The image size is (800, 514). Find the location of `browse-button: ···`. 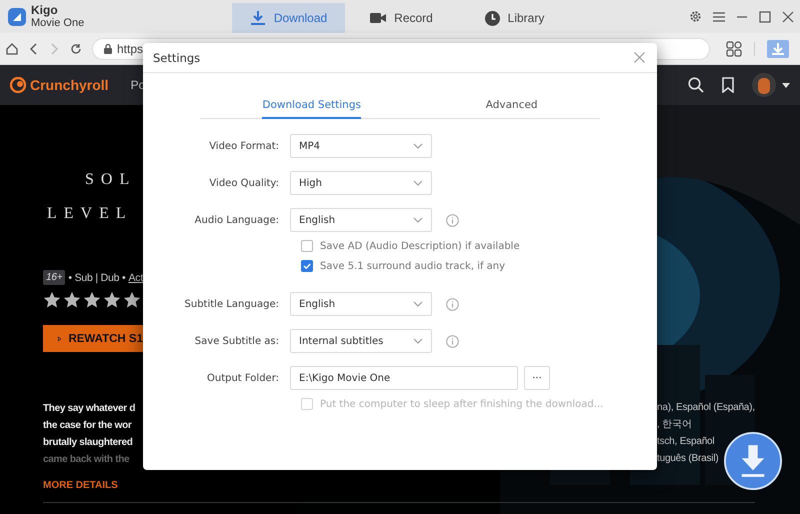

browse-button: ··· is located at coordinates (537, 378).